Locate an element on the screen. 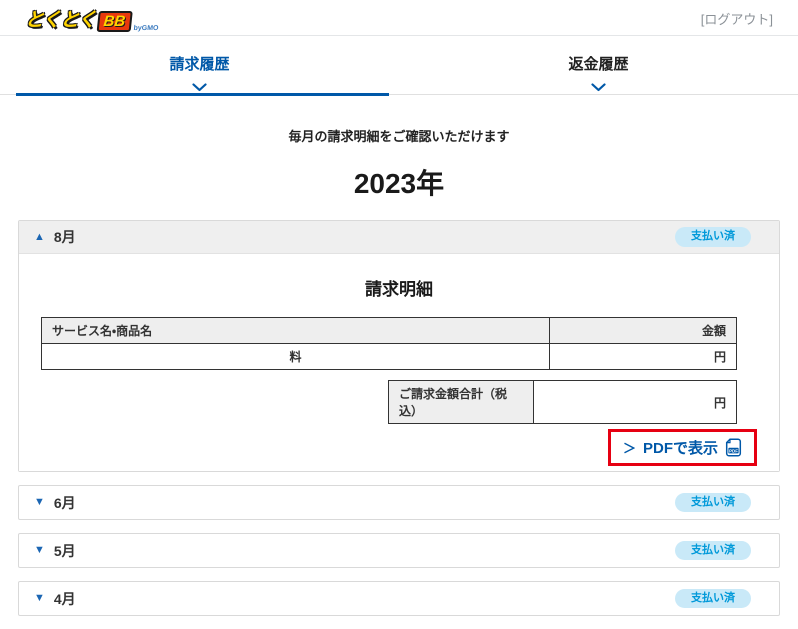 This screenshot has height=629, width=798. svg-text: PDF is located at coordinates (733, 450).